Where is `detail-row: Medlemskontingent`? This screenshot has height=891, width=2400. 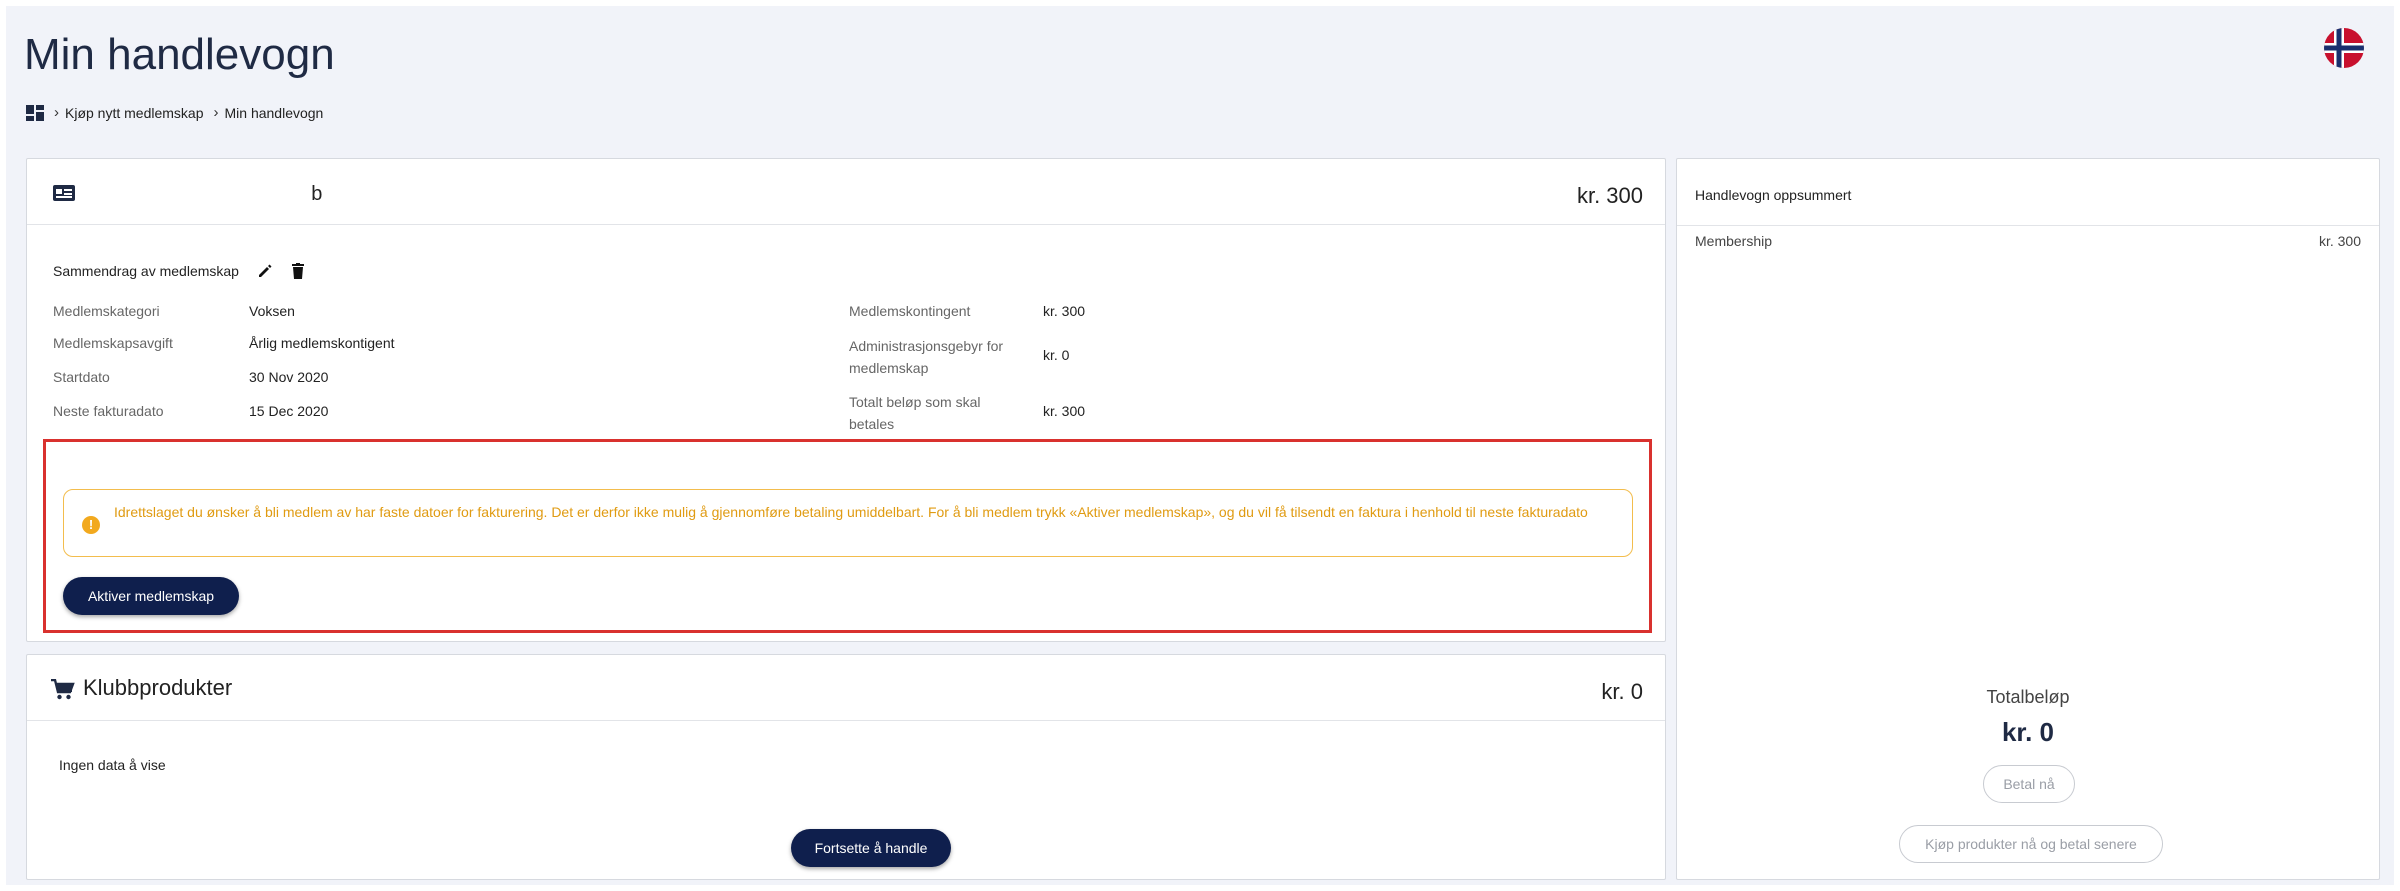
detail-row: Medlemskontingent is located at coordinates (939, 311).